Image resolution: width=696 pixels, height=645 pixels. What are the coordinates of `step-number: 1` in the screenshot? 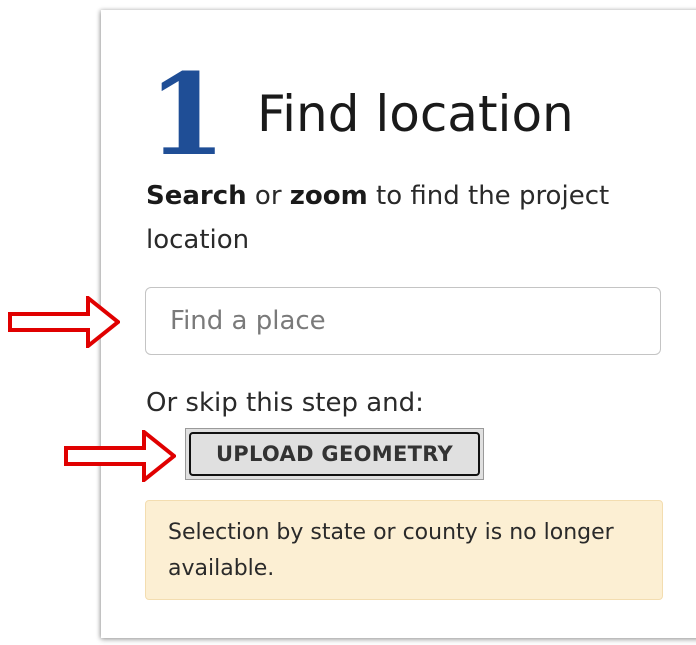 It's located at (187, 115).